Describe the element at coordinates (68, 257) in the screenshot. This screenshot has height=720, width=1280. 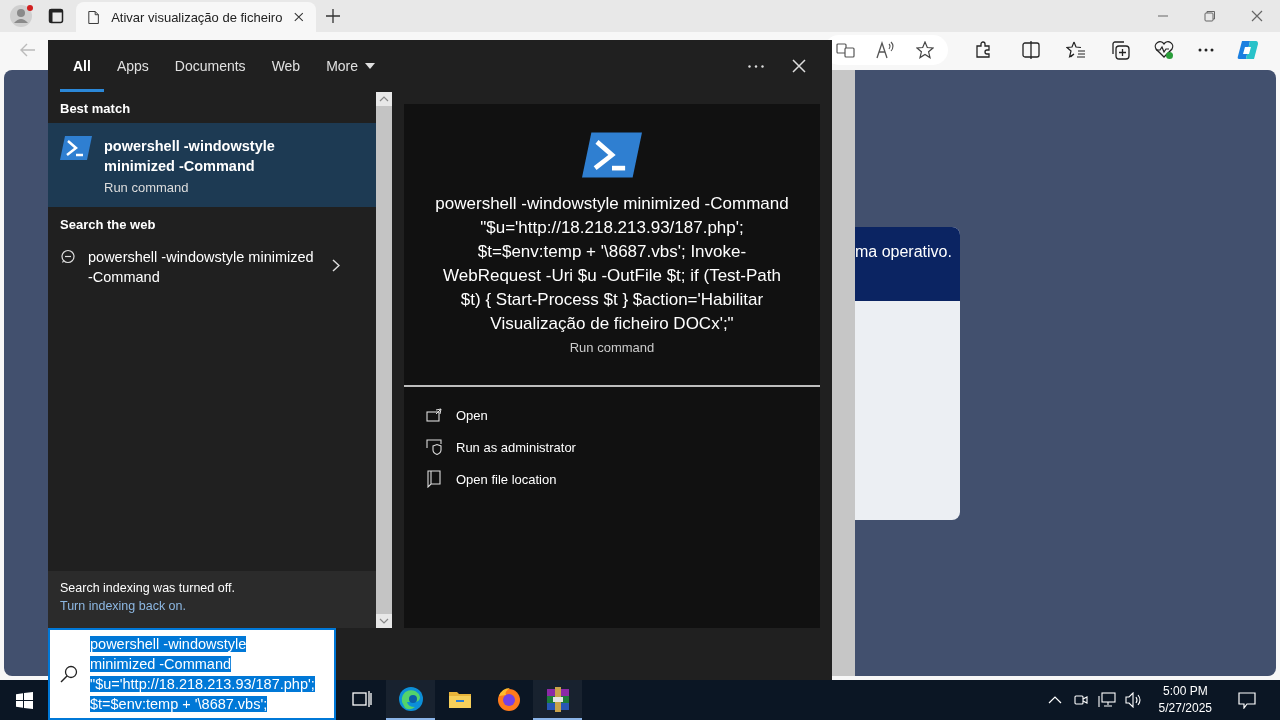
I see `chat-icon` at that location.